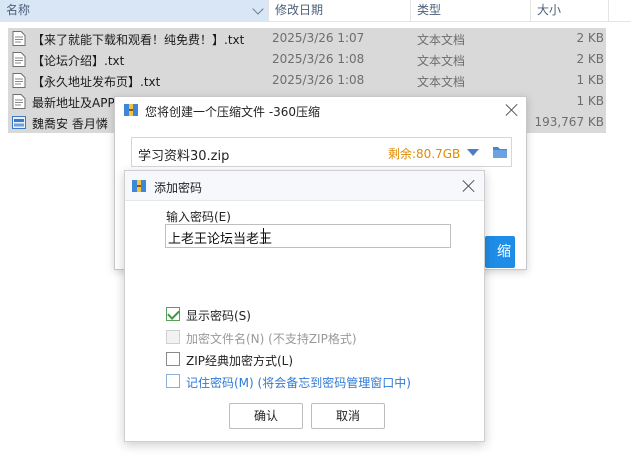 This screenshot has height=459, width=631. I want to click on file-row: 【永久地址发布页】.txt 2025/3/26 1:08 文本文档 1 KB, so click(307, 80).